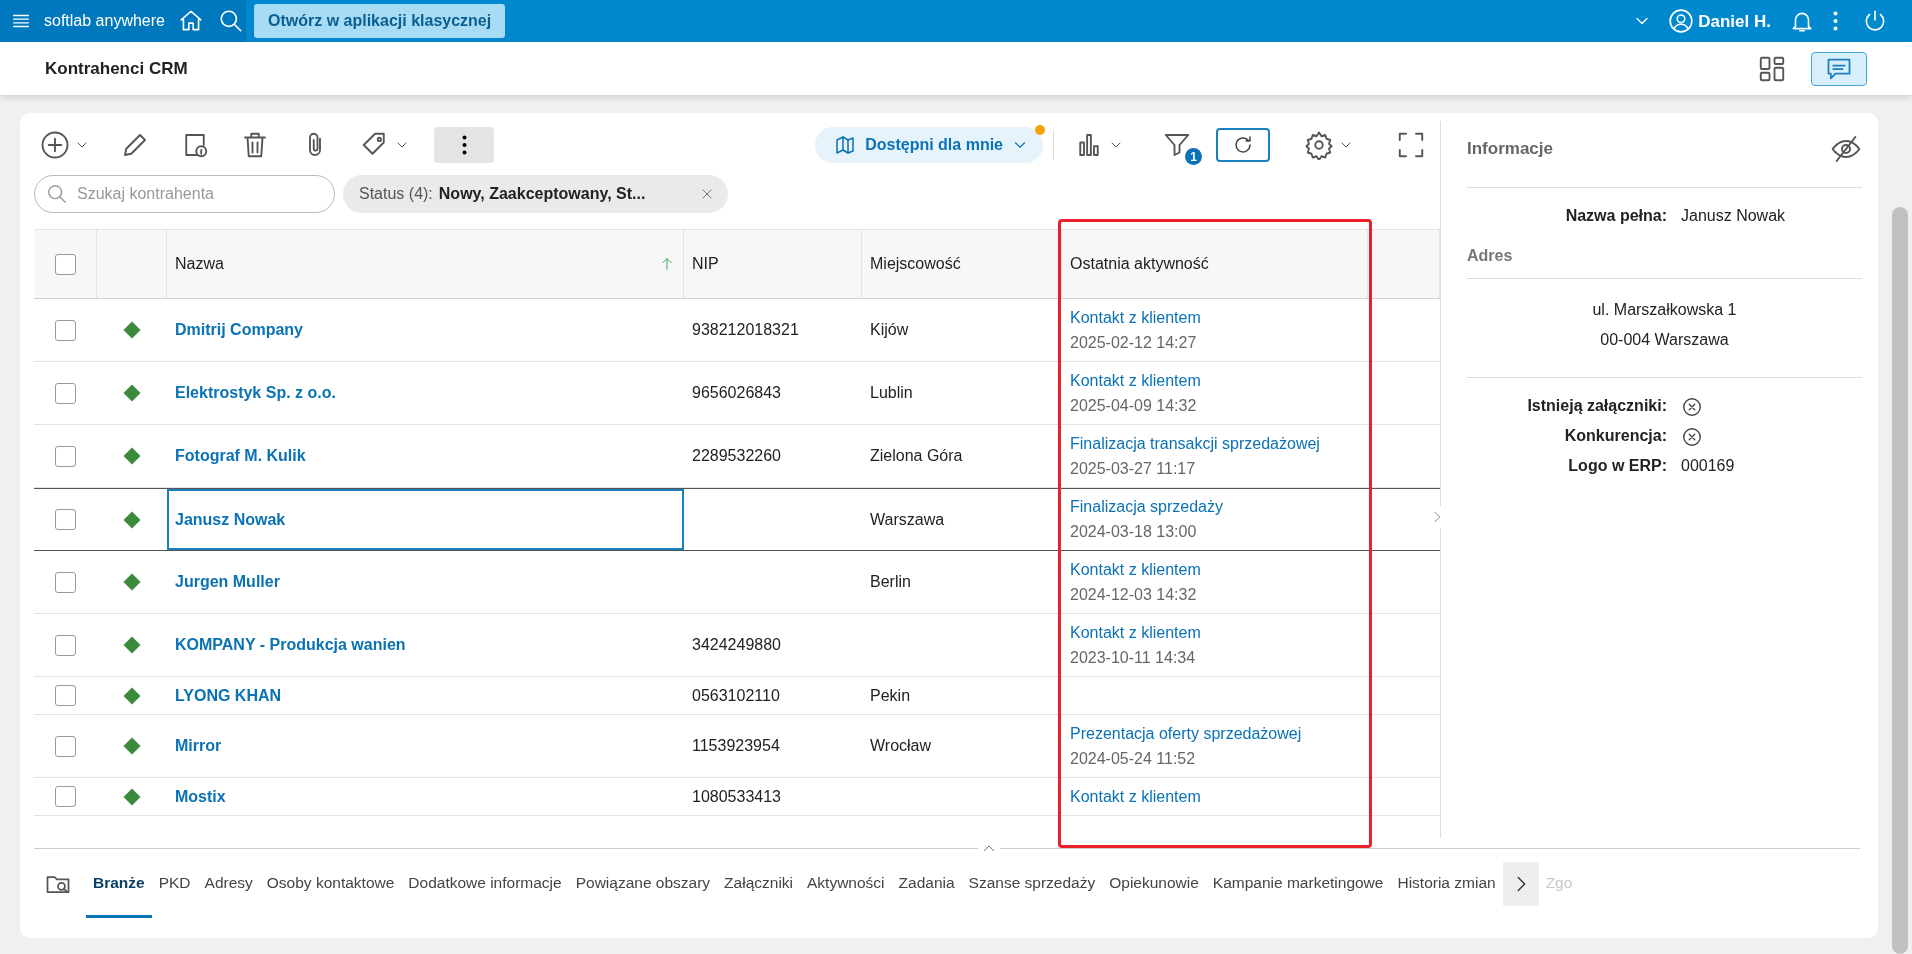 This screenshot has width=1912, height=954. What do you see at coordinates (255, 393) in the screenshot?
I see `contact-link: Elektrostyk Sp. z o.o.` at bounding box center [255, 393].